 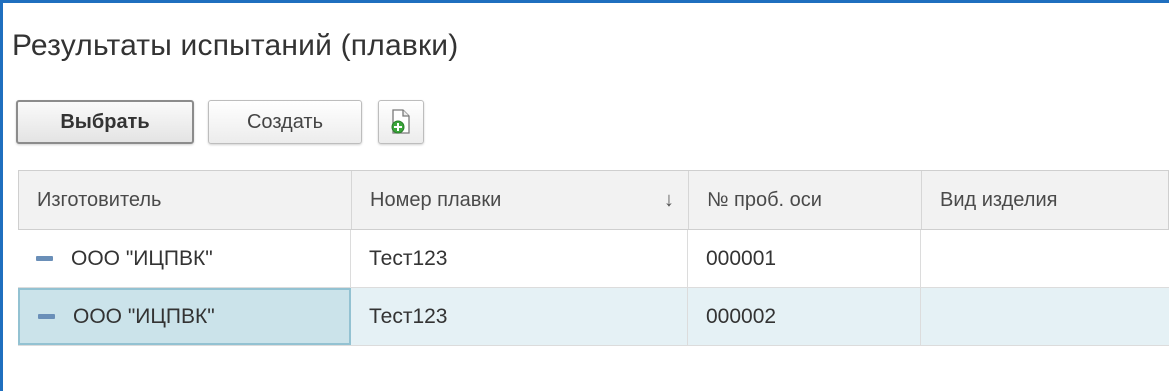 I want to click on table-row: ООО "ИЦПВК" Тест123 000001, so click(x=593, y=259).